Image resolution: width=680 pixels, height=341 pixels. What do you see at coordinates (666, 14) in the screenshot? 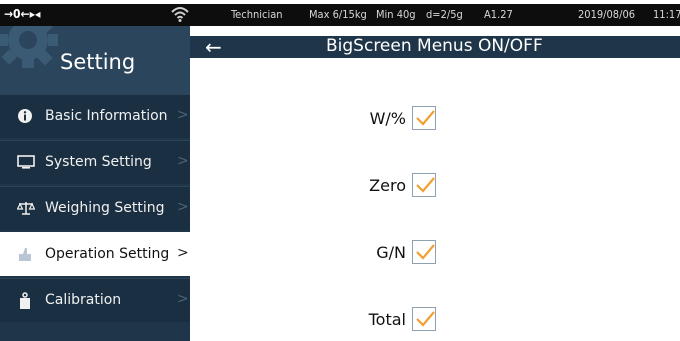
I see `status-time: 11:17` at bounding box center [666, 14].